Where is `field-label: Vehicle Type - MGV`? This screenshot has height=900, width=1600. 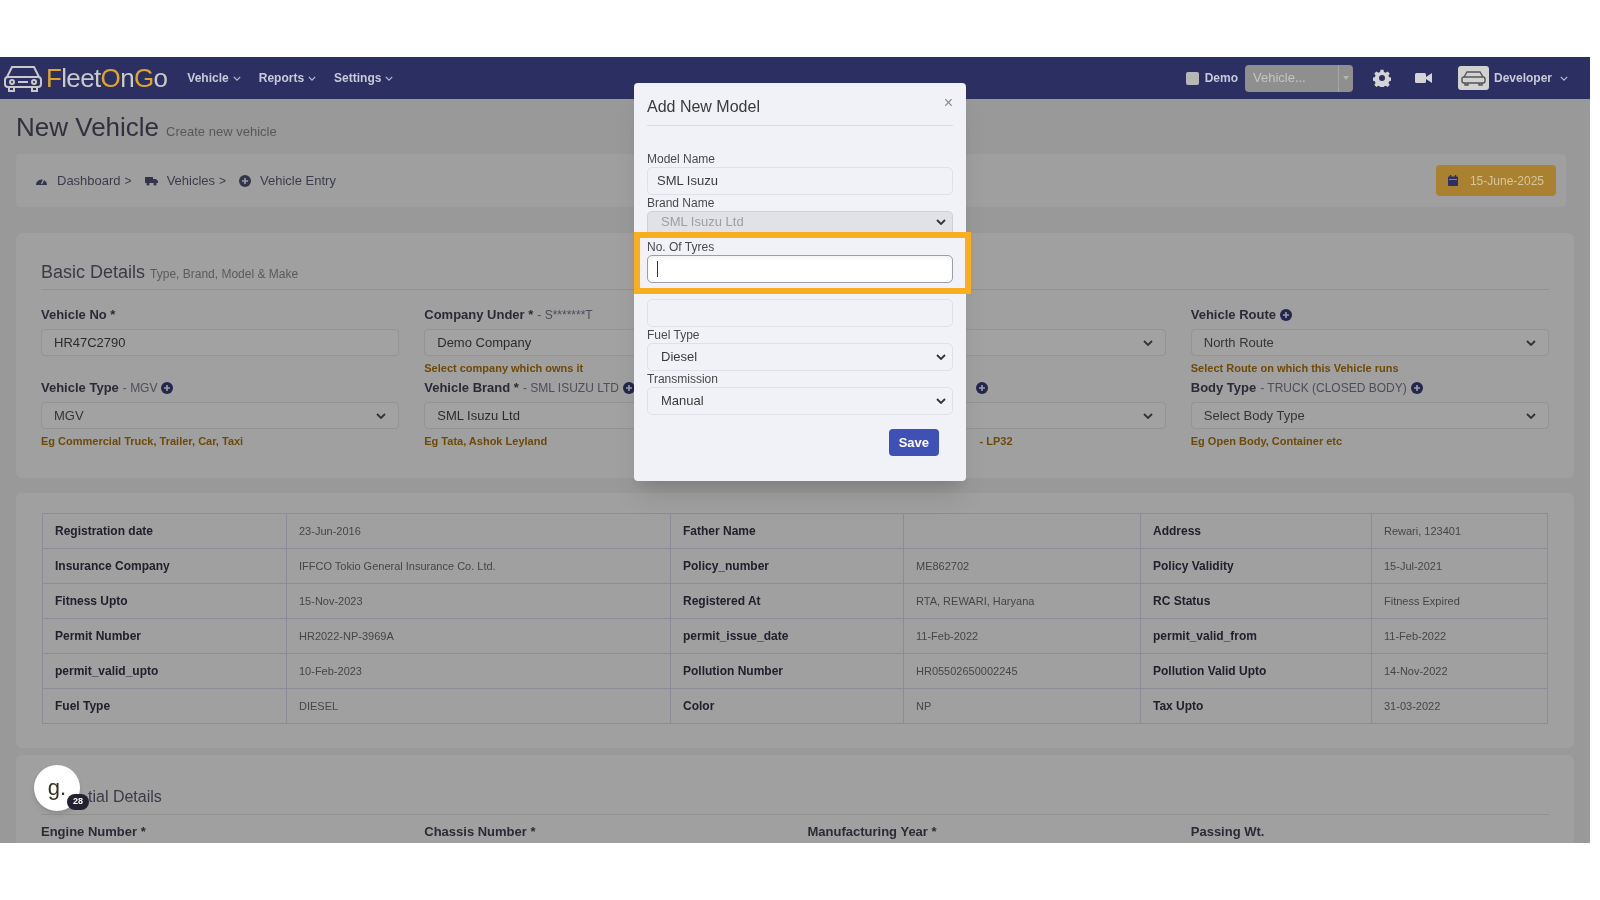
field-label: Vehicle Type - MGV is located at coordinates (99, 388).